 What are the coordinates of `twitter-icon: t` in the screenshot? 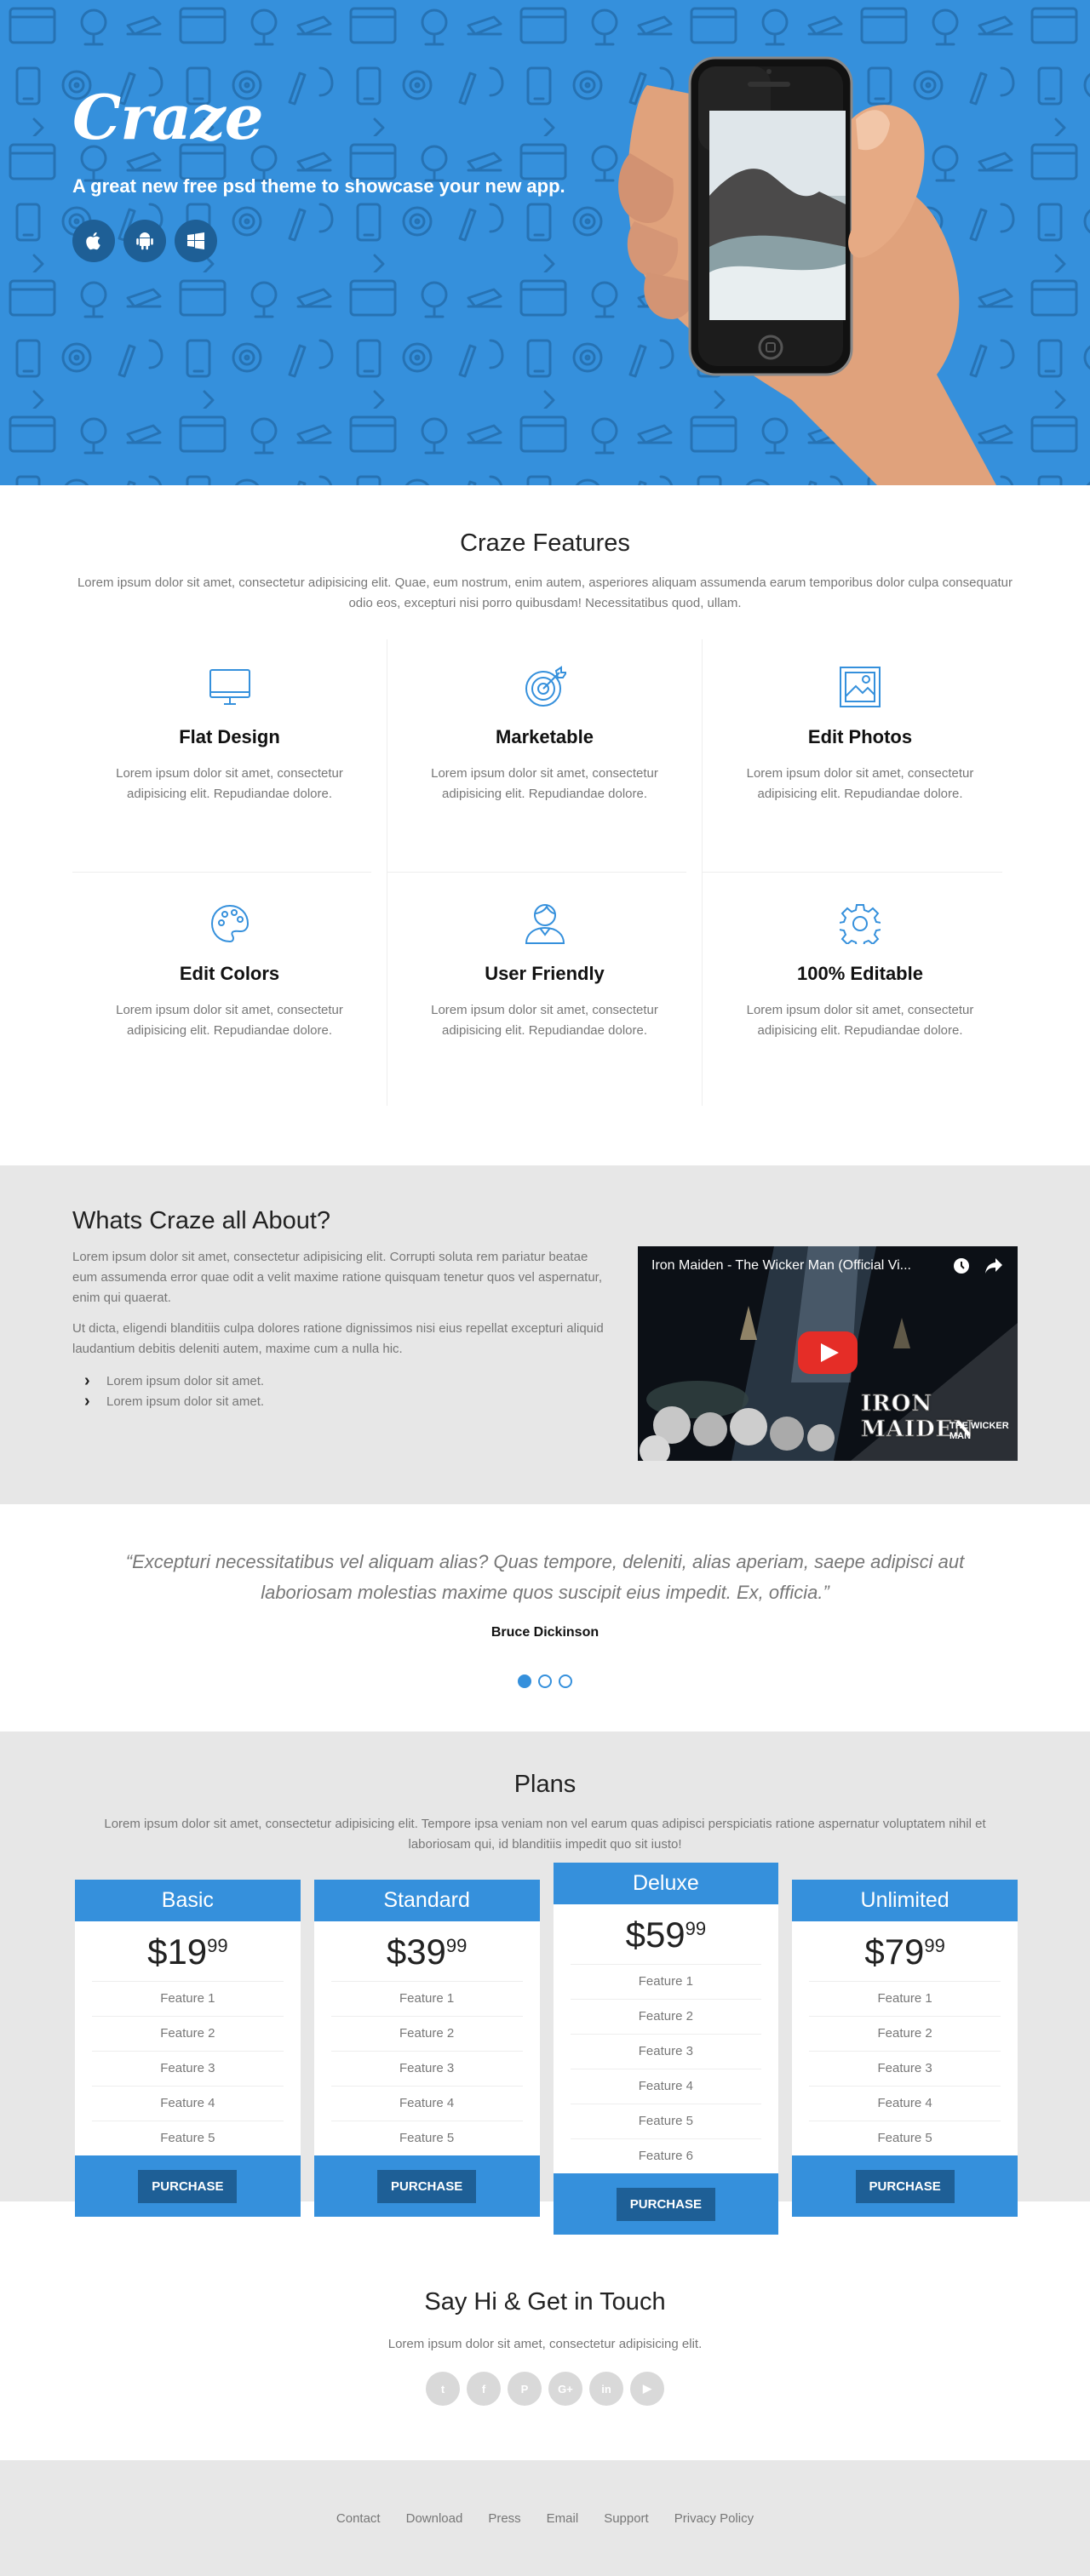 It's located at (443, 2389).